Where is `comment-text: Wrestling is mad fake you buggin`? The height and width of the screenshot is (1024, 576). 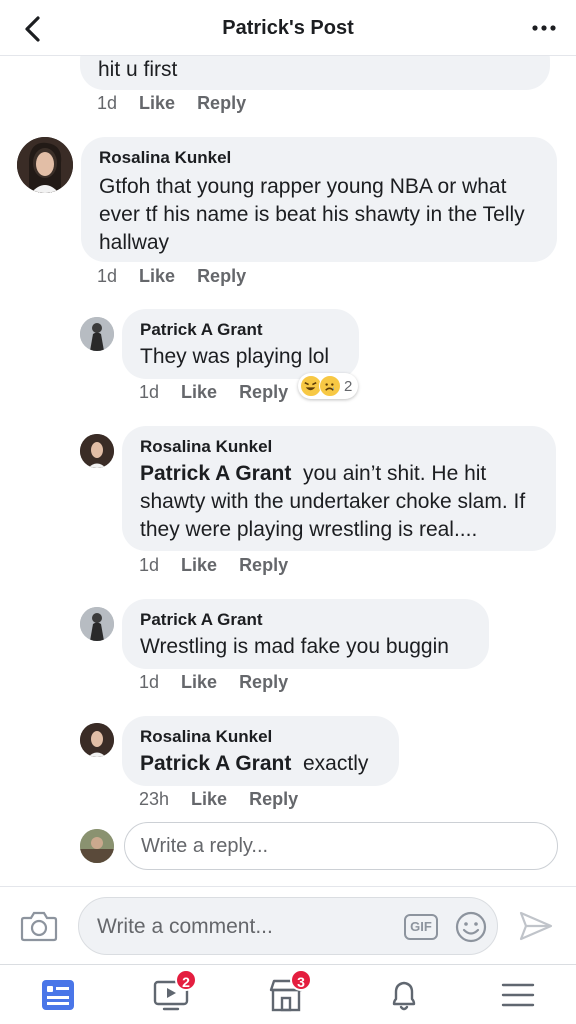
comment-text: Wrestling is mad fake you buggin is located at coordinates (294, 646).